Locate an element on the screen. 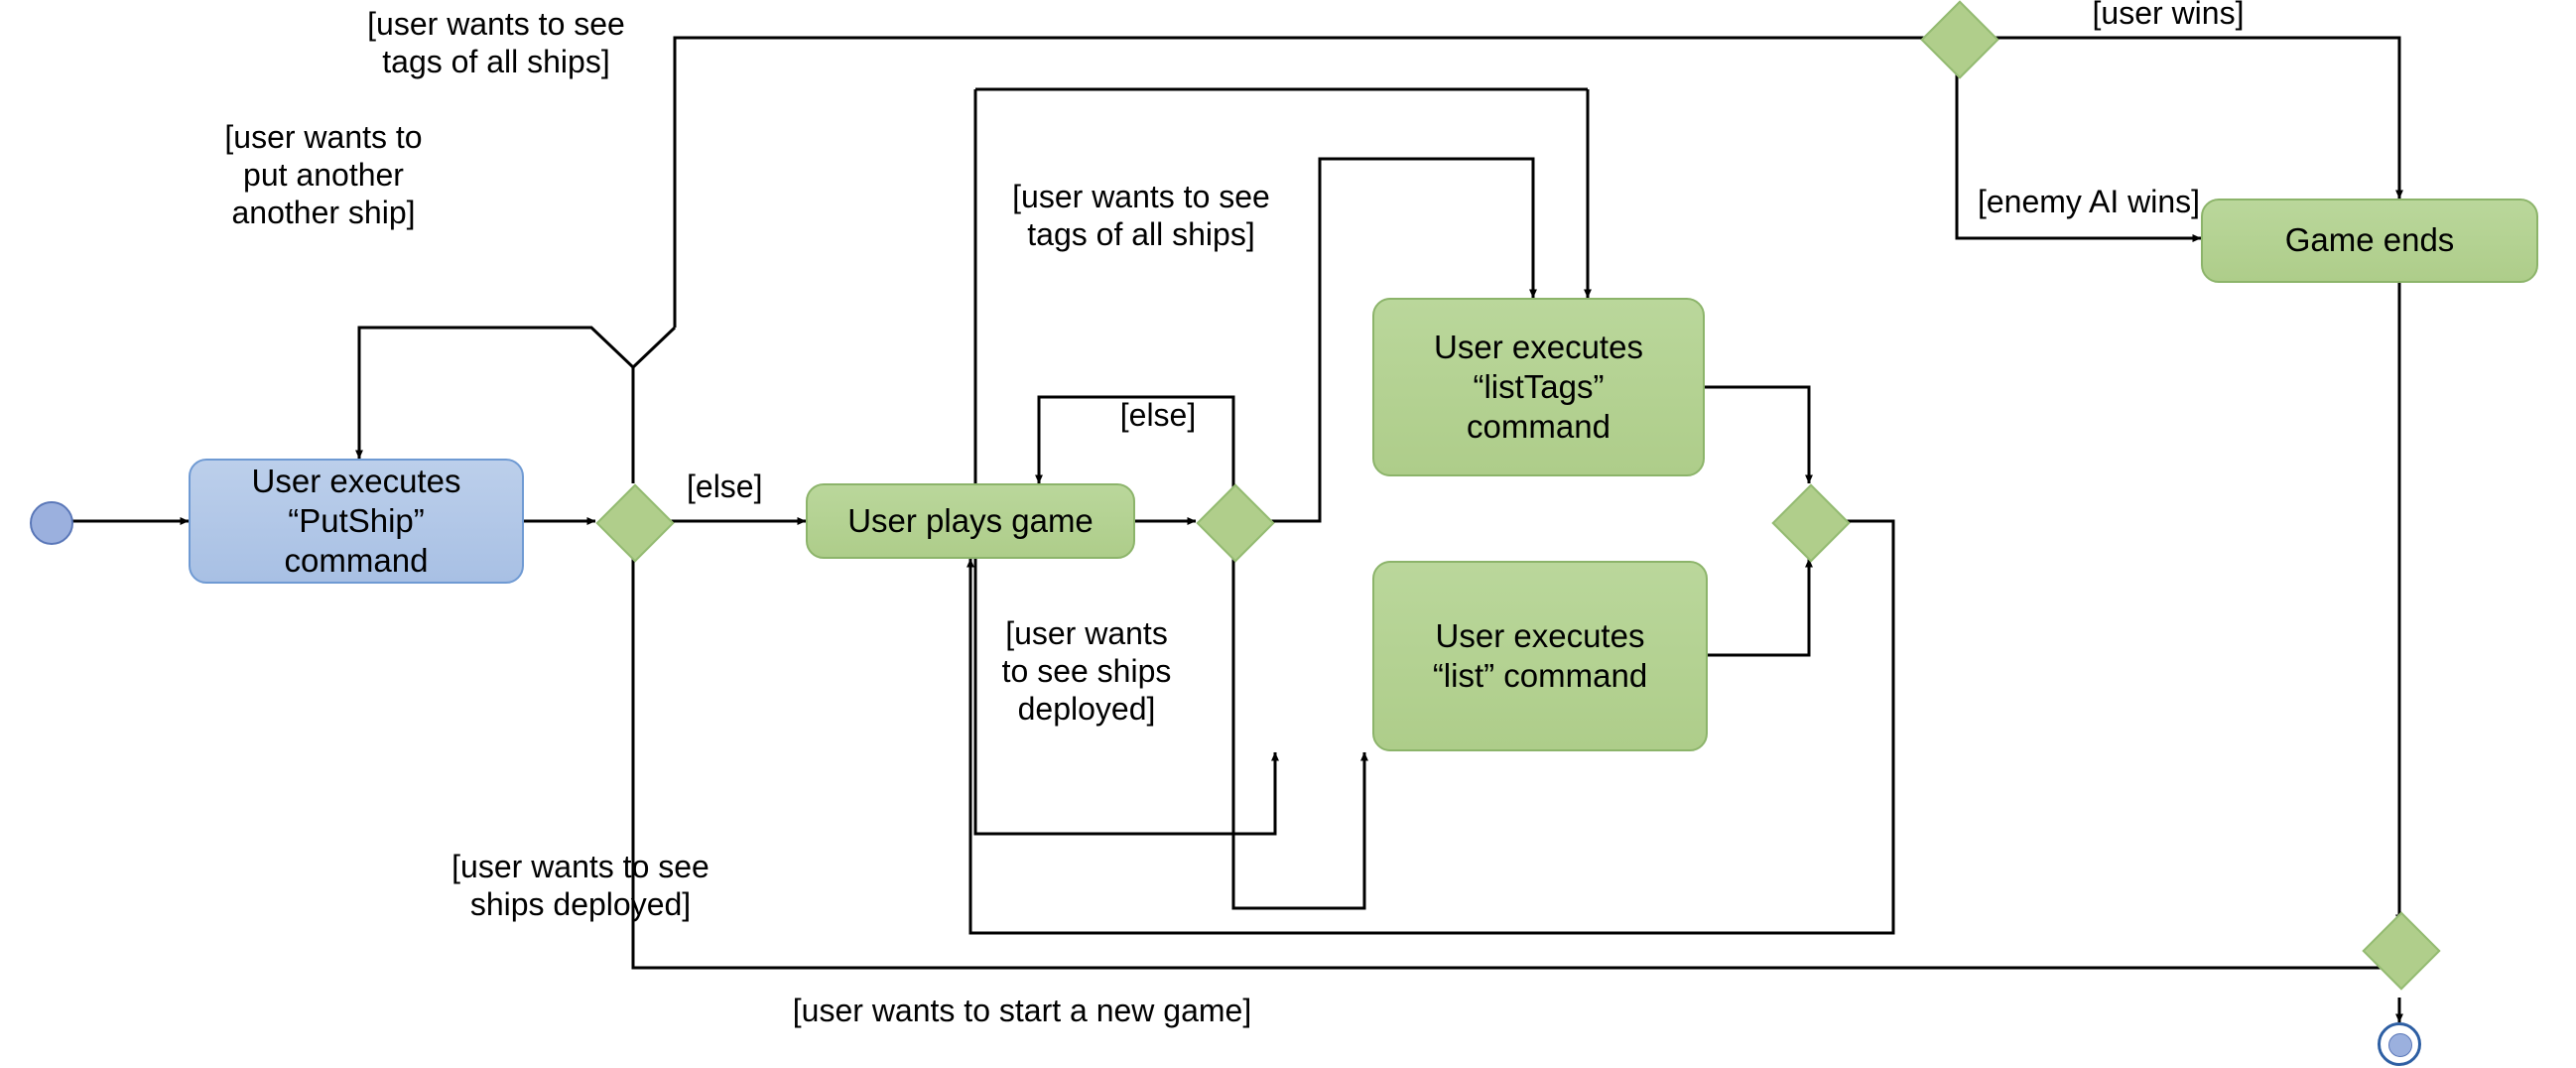 The height and width of the screenshot is (1068, 2576). edge-label-user-wins: [user wins] is located at coordinates (2169, 15).